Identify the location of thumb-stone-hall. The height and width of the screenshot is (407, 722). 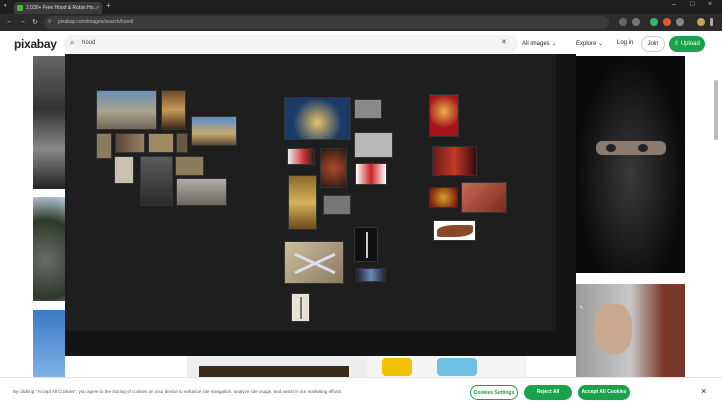
(189, 166).